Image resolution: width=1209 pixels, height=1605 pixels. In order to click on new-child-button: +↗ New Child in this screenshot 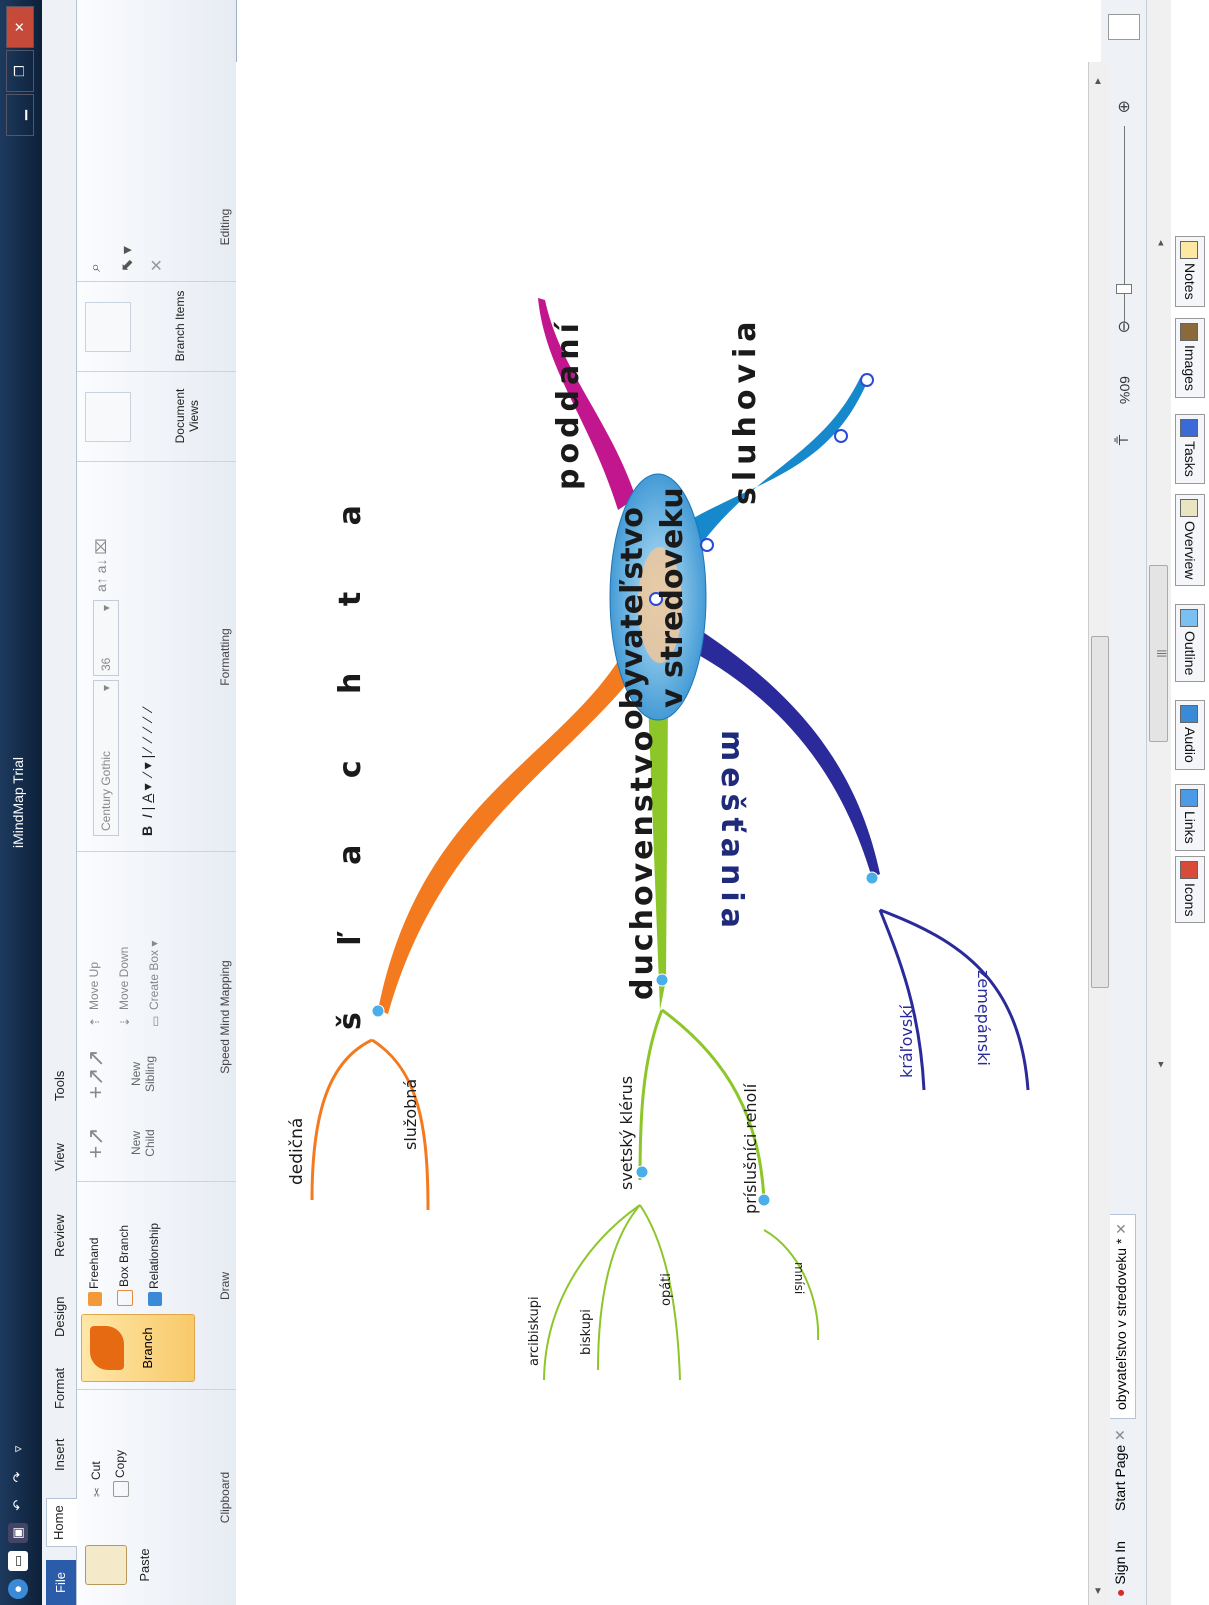, I will do `click(120, 1143)`.